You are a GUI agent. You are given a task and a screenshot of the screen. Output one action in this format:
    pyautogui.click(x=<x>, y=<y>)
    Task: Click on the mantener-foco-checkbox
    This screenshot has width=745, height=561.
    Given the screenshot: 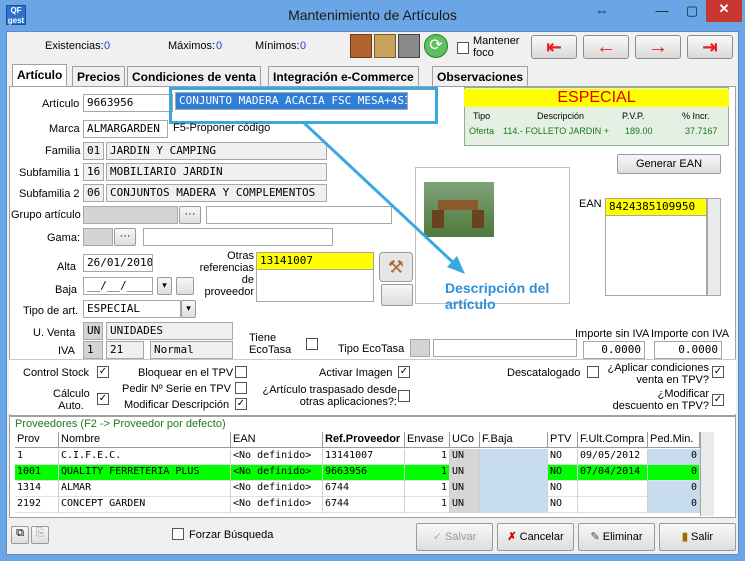 What is the action you would take?
    pyautogui.click(x=463, y=48)
    